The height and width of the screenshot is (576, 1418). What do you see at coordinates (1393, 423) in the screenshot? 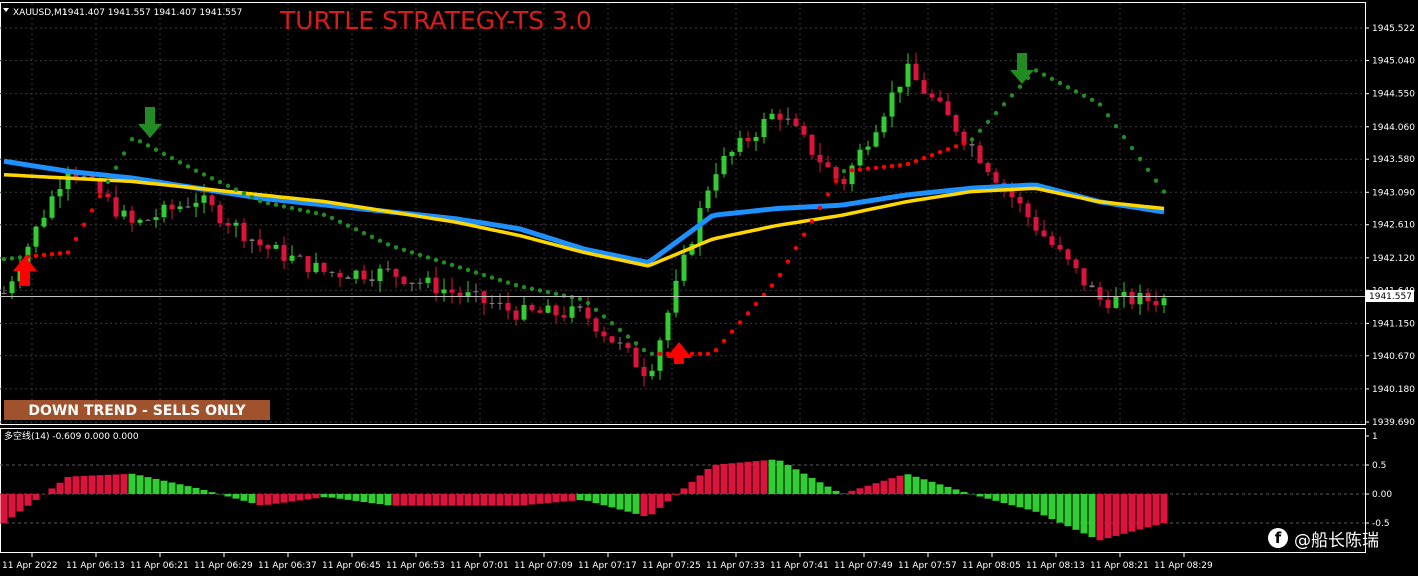
I see `price-tick-label: 1939.690` at bounding box center [1393, 423].